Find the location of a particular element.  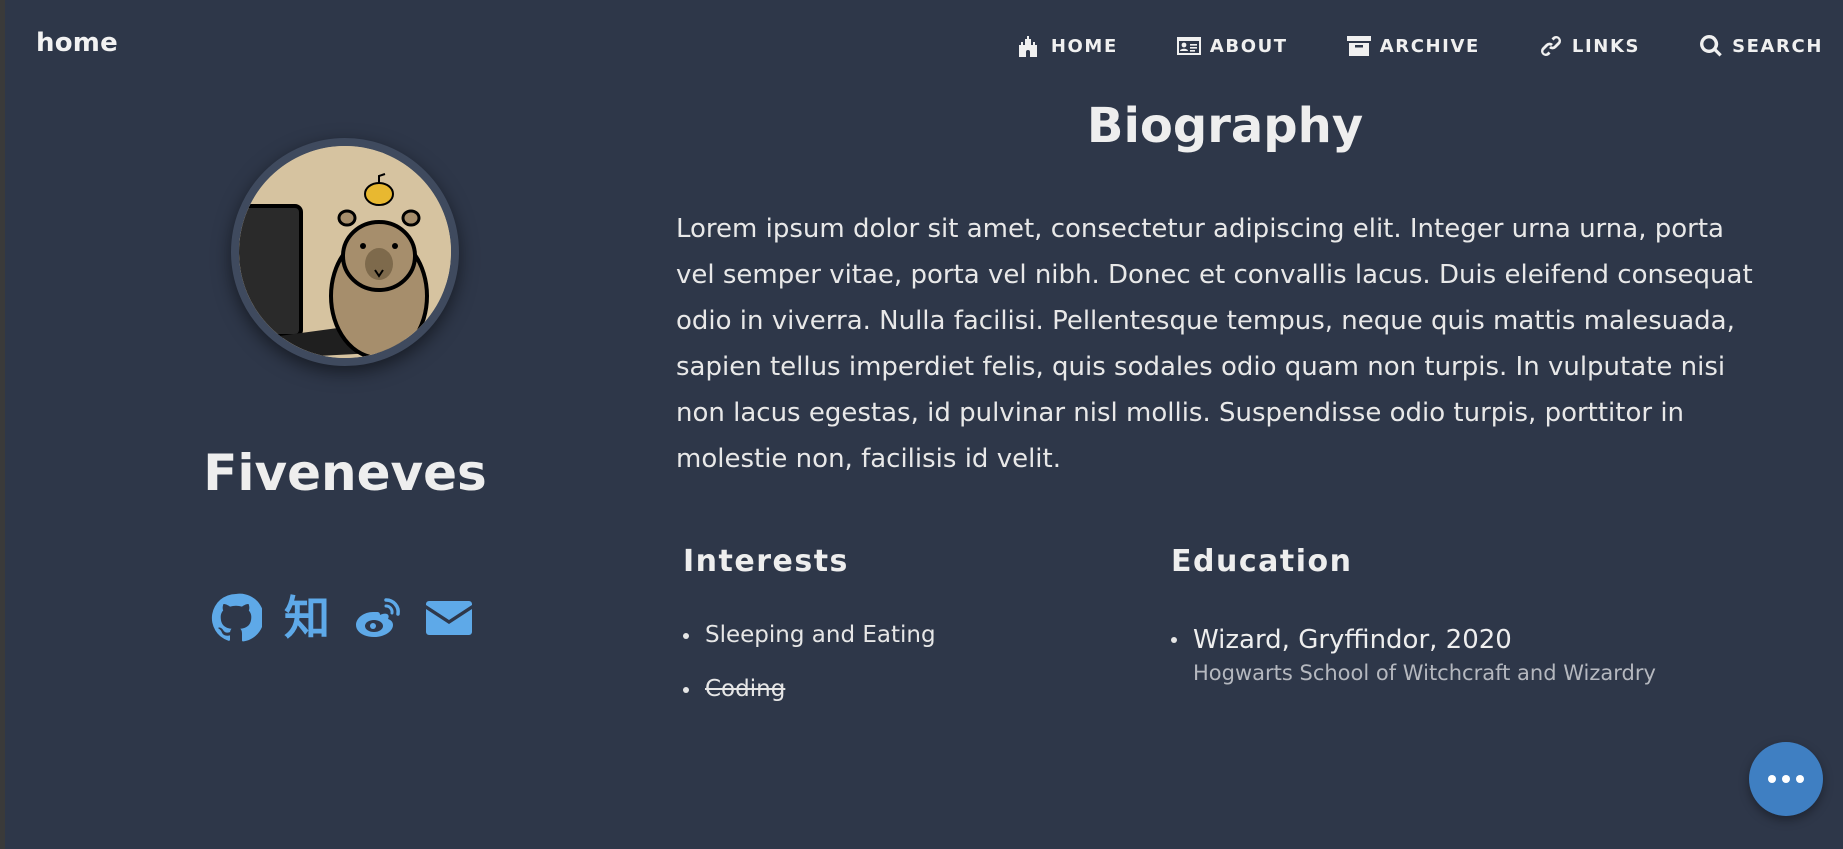

zhihu-icon: 知 is located at coordinates (307, 618).